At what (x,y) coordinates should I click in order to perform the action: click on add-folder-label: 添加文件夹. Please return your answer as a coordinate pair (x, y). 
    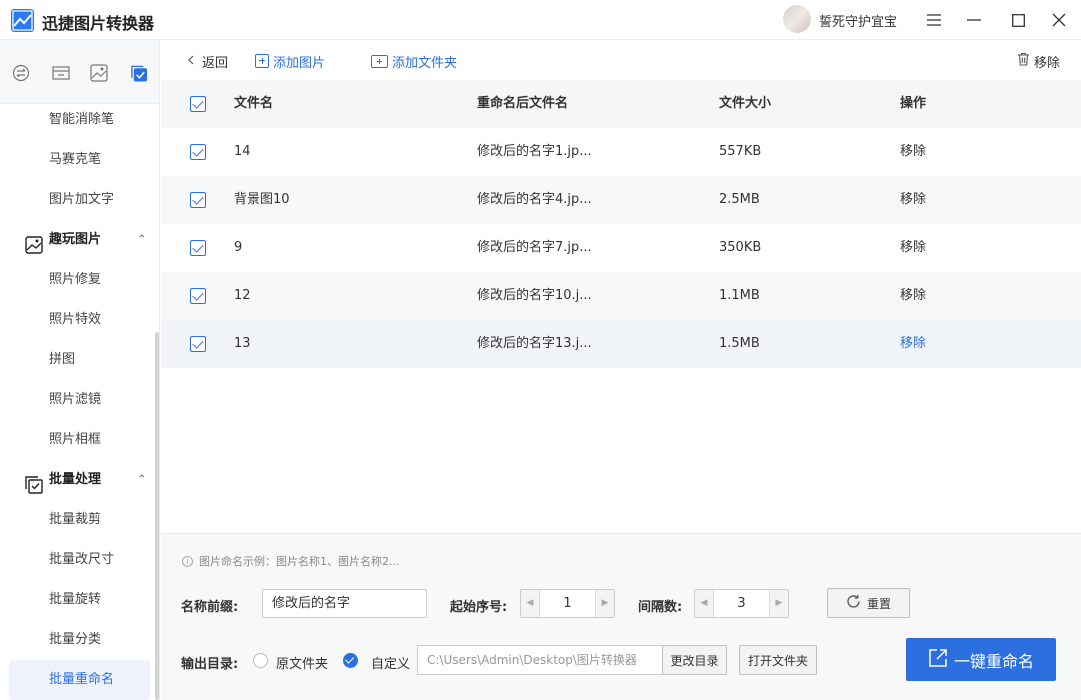
    Looking at the image, I should click on (425, 63).